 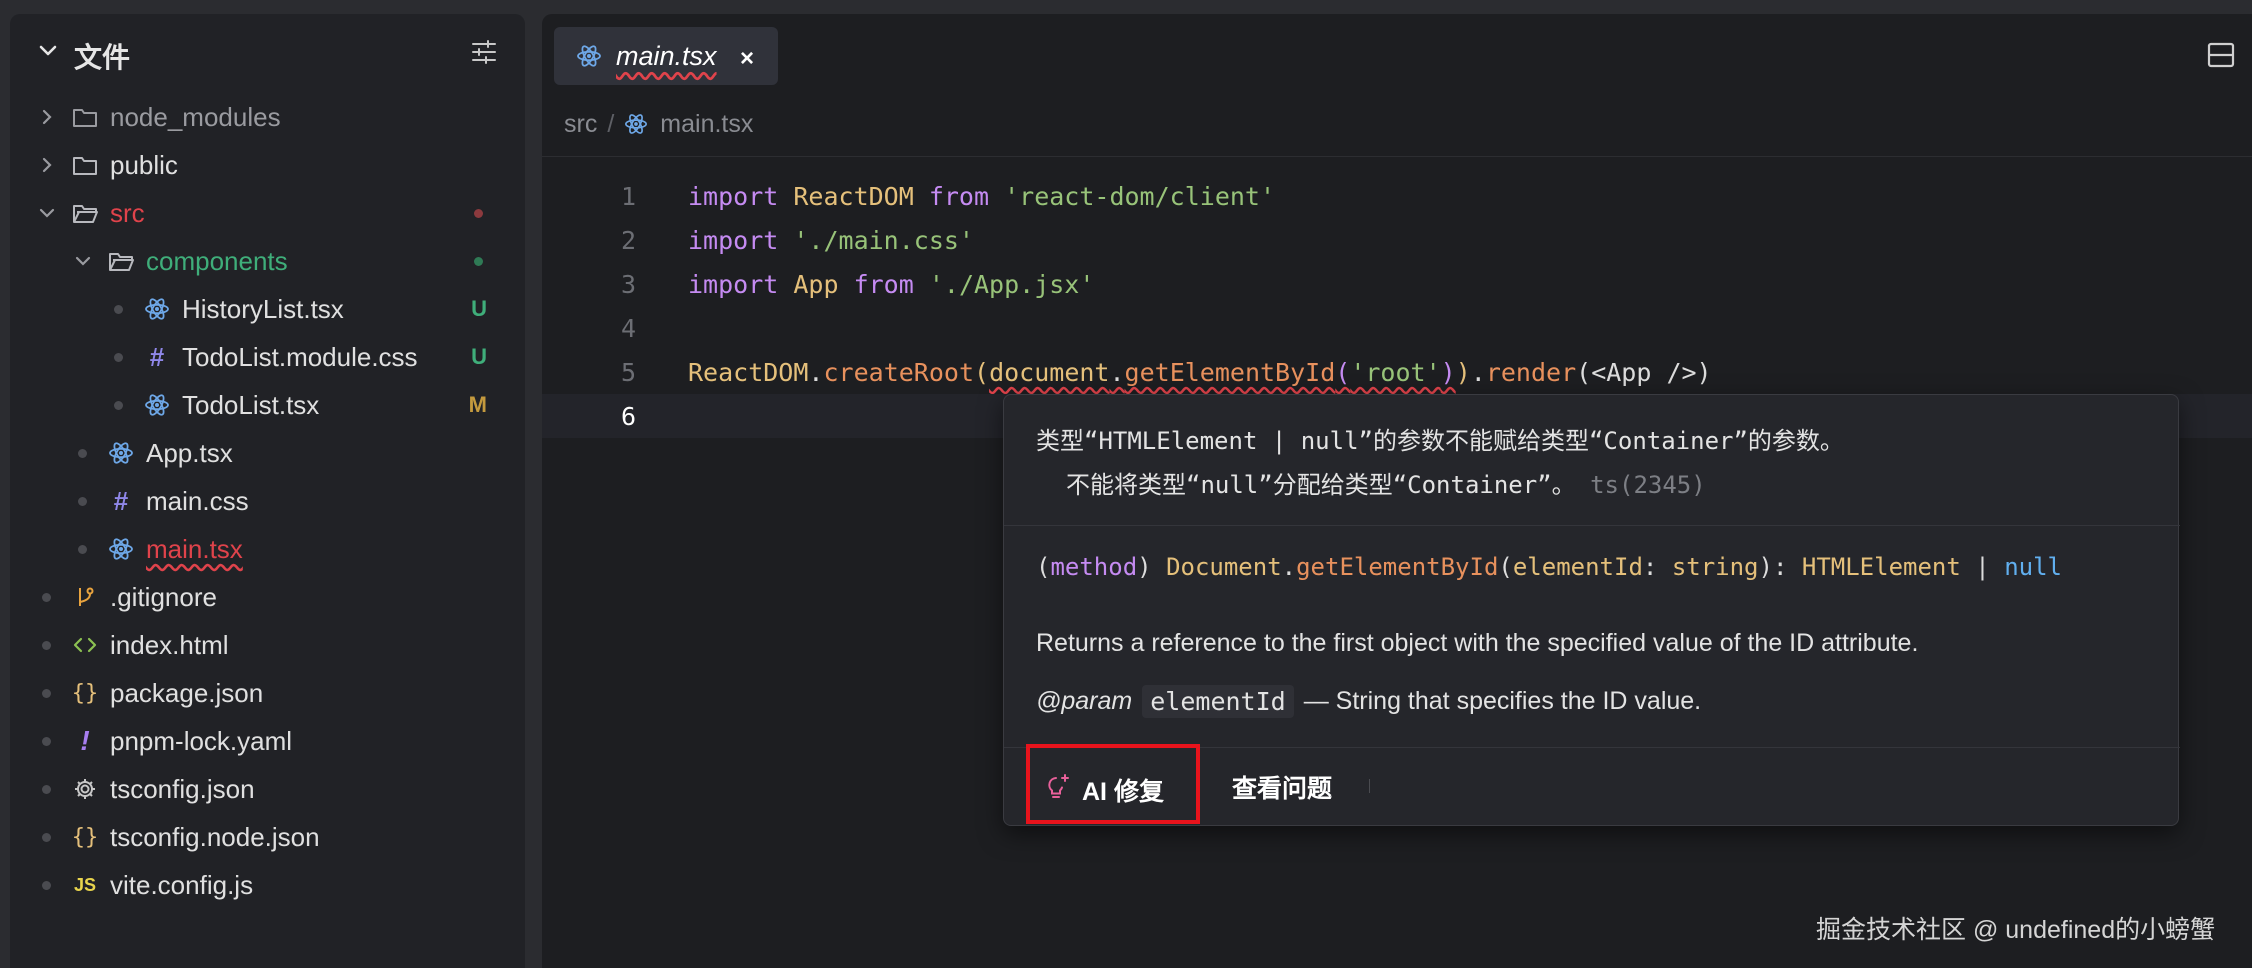 What do you see at coordinates (182, 884) in the screenshot?
I see `tree-item-label: vite.config.js` at bounding box center [182, 884].